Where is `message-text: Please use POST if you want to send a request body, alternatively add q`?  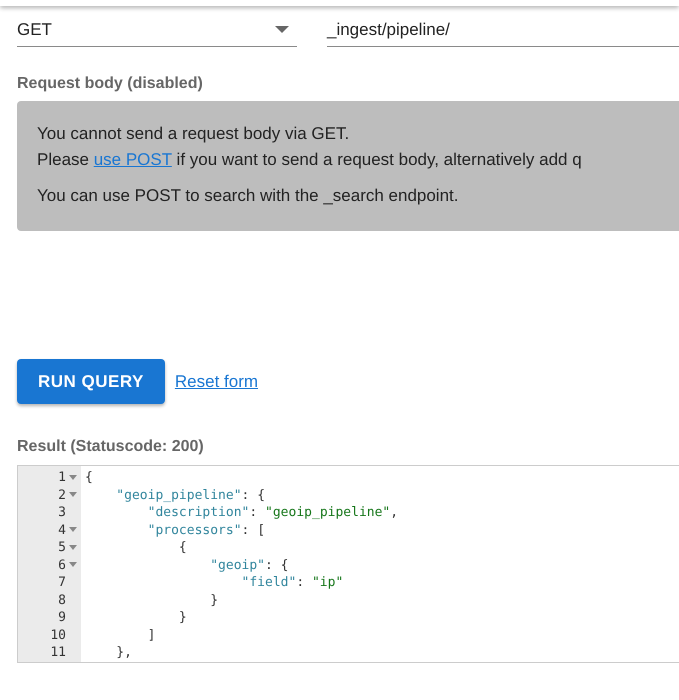 message-text: Please use POST if you want to send a request body, alternatively add q is located at coordinates (310, 160).